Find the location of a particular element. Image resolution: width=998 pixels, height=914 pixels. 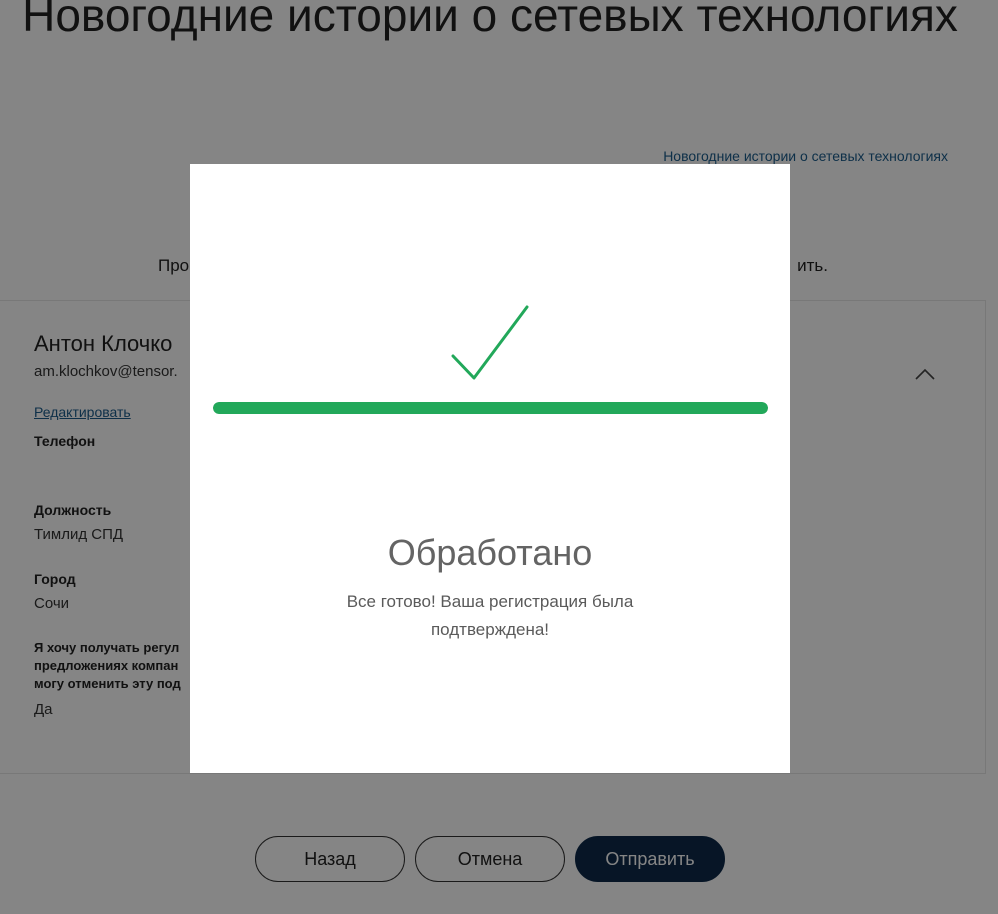

progress-bar-fill is located at coordinates (490, 408).